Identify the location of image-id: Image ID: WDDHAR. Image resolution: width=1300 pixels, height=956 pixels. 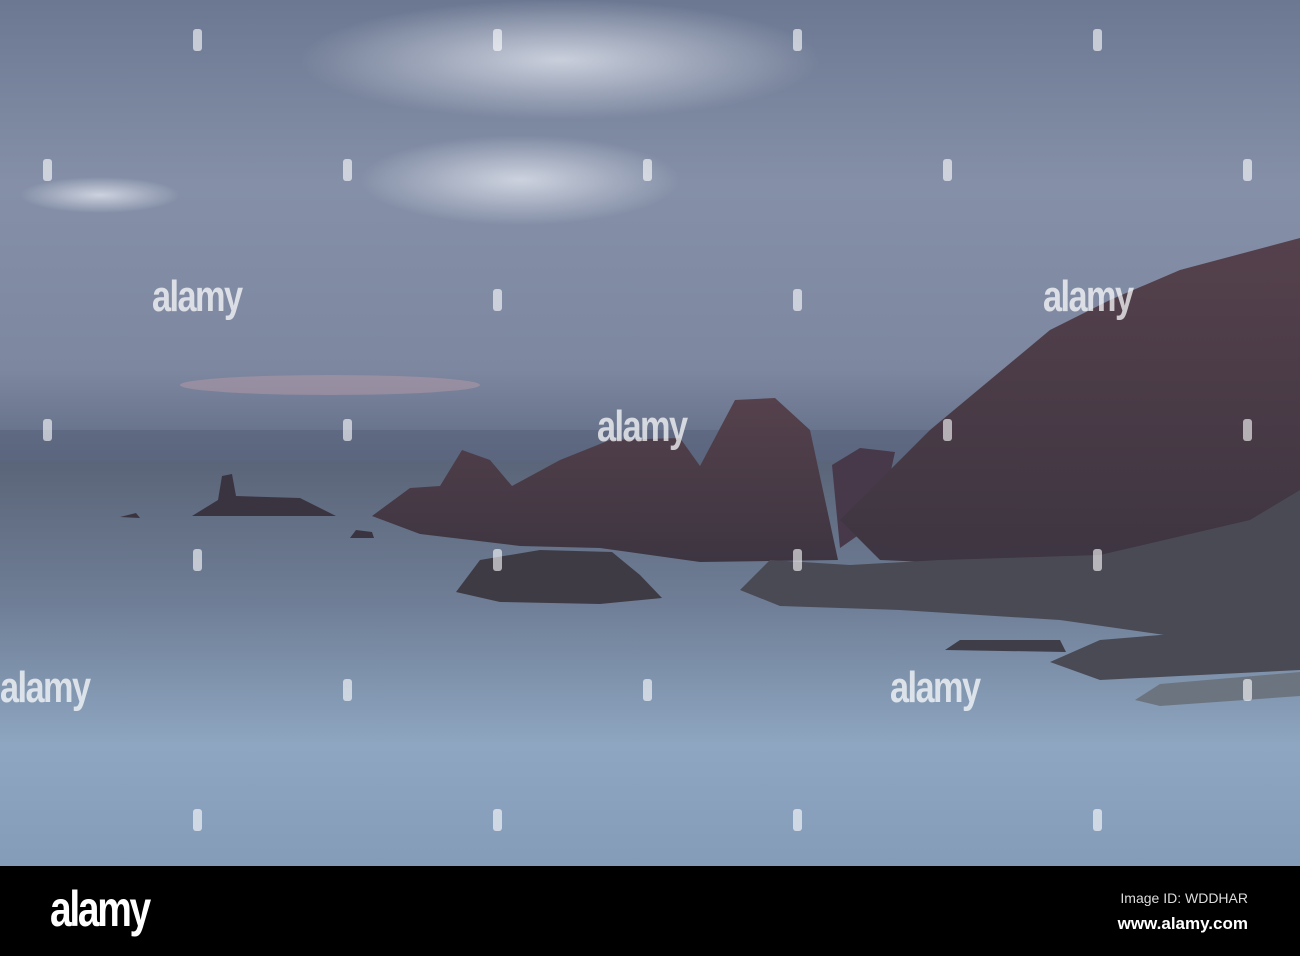
(1184, 898).